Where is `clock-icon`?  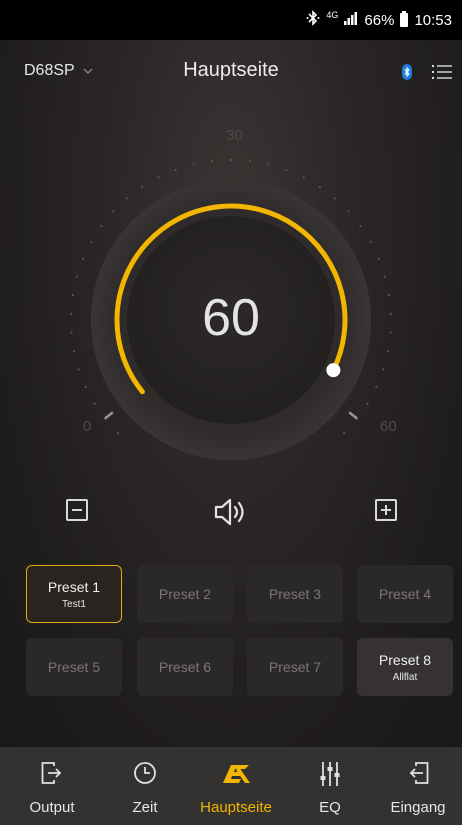
clock-icon is located at coordinates (145, 775).